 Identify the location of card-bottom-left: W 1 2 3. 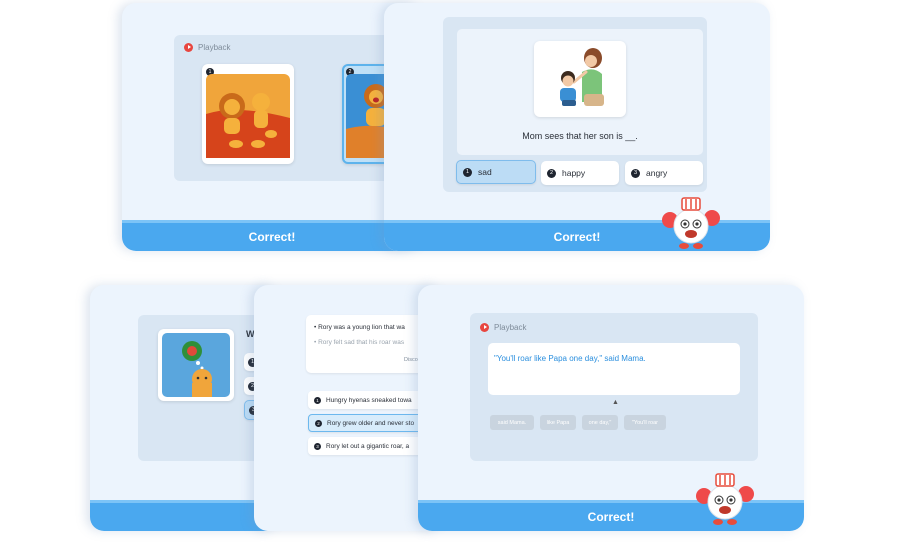
(185, 408).